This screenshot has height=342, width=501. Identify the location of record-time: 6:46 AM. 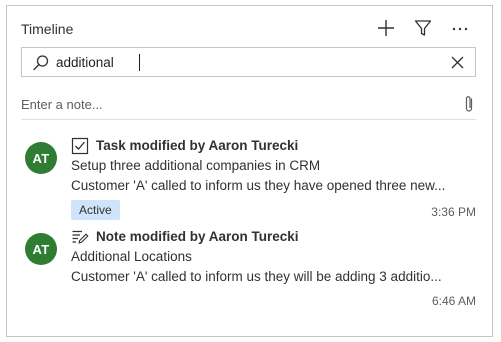
(453, 301).